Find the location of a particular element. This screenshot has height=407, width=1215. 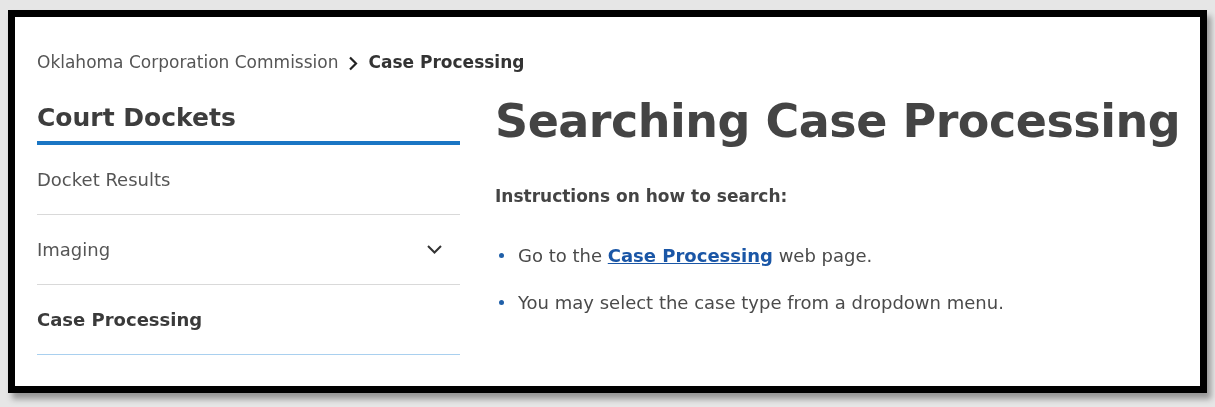

sidebar-item: Case Processing is located at coordinates (248, 320).